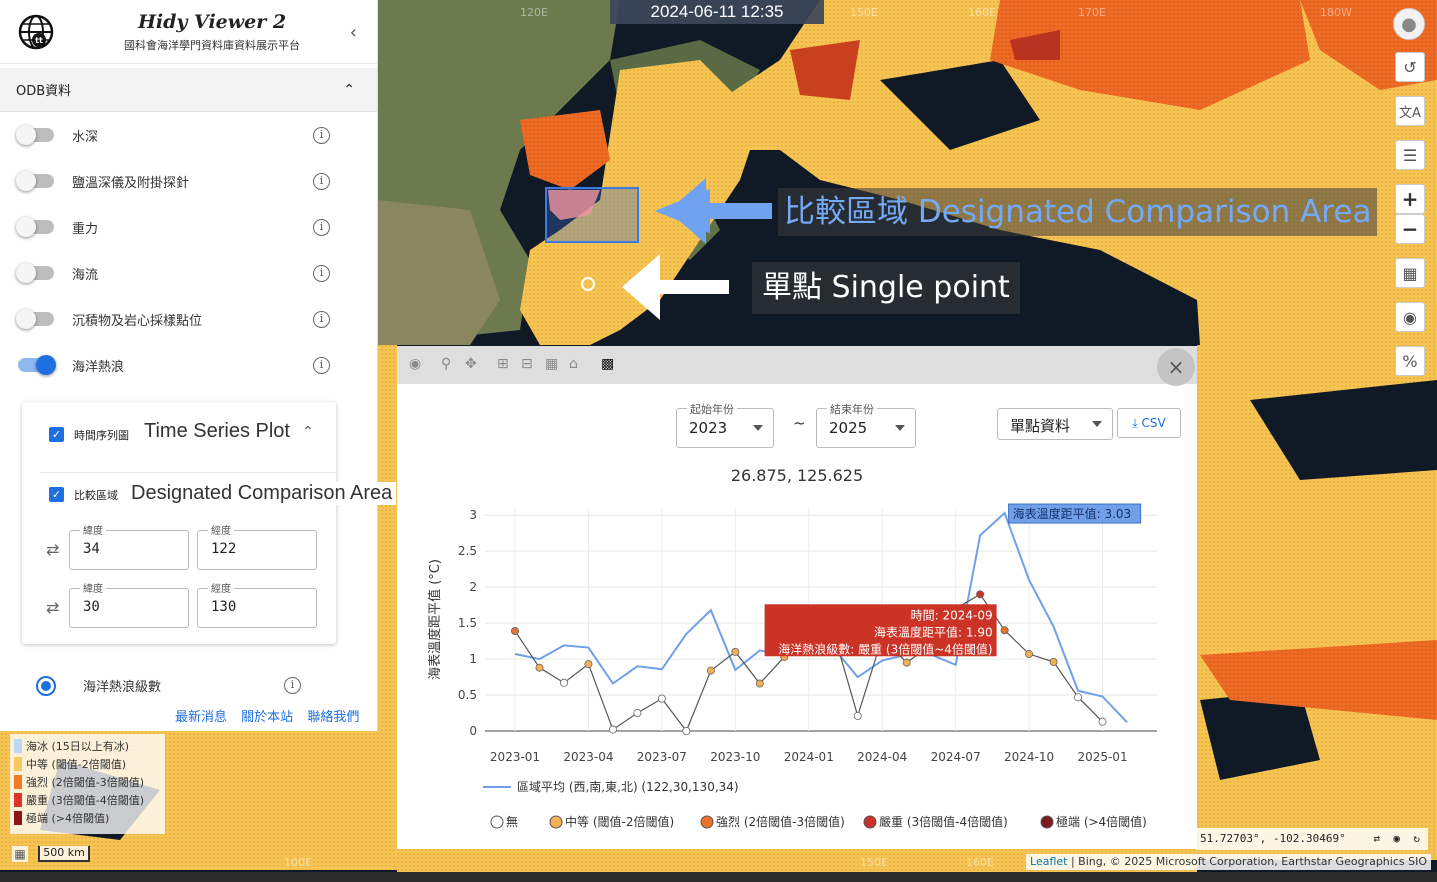 The height and width of the screenshot is (882, 1437). What do you see at coordinates (44, 91) in the screenshot?
I see `section-title: ODB資料` at bounding box center [44, 91].